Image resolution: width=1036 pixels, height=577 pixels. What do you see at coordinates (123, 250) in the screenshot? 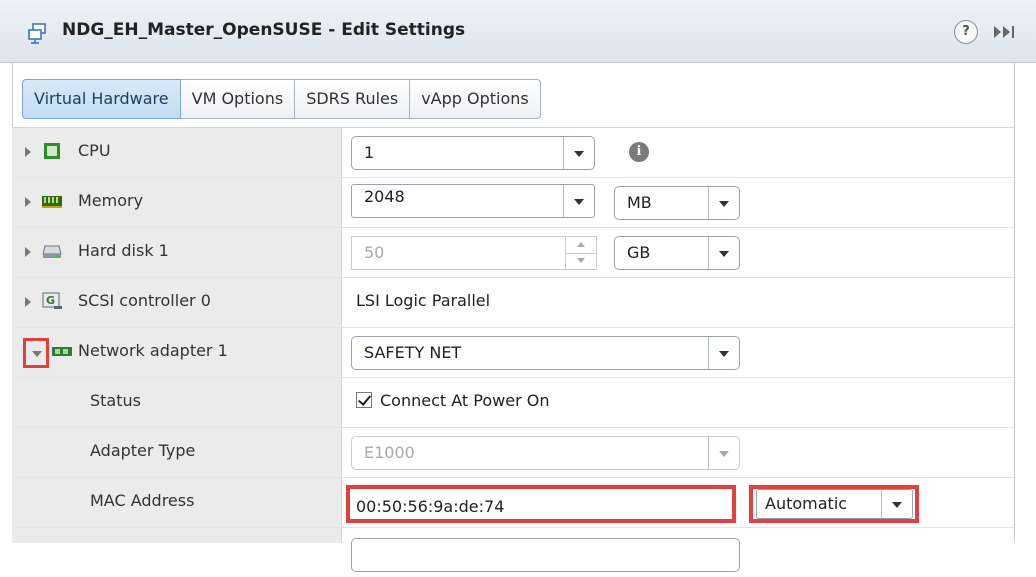
I see `disk-label: Hard disk 1` at bounding box center [123, 250].